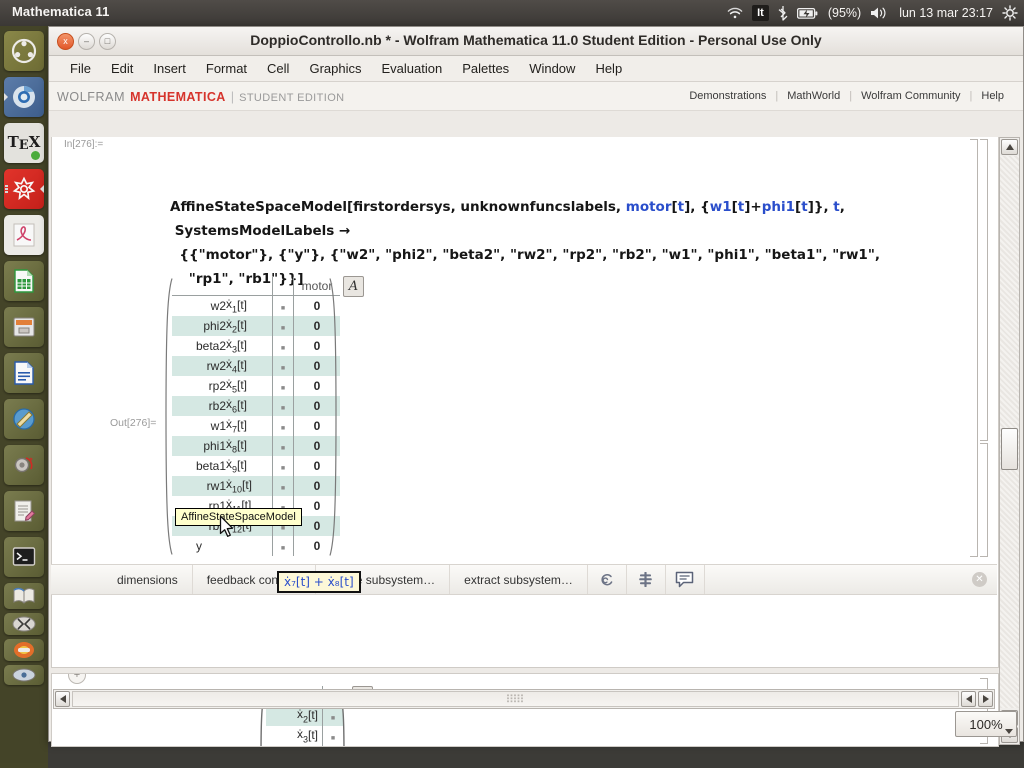 Image resolution: width=1024 pixels, height=768 pixels. I want to click on gear-icon, so click(646, 579).